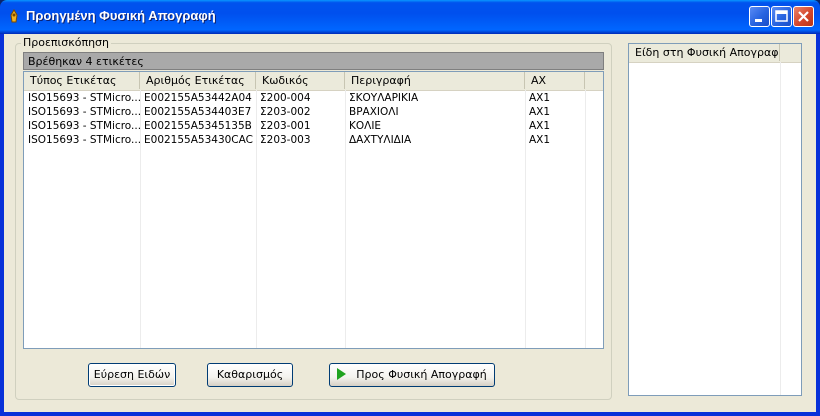  What do you see at coordinates (410, 414) in the screenshot?
I see `window-frame-bottom` at bounding box center [410, 414].